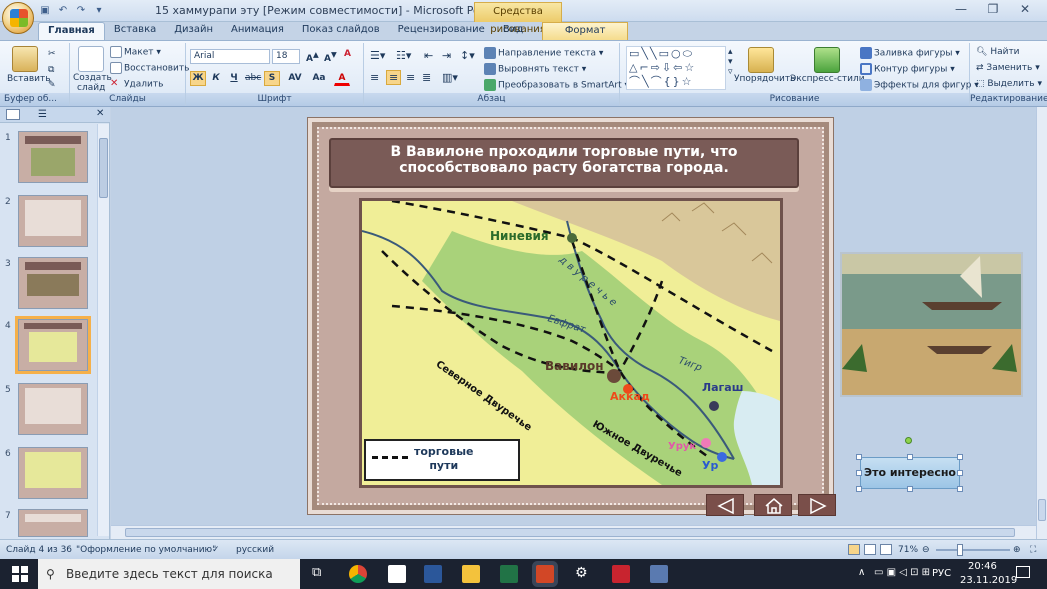  What do you see at coordinates (467, 55) in the screenshot?
I see `line-spacing-icon: ↕▾` at bounding box center [467, 55].